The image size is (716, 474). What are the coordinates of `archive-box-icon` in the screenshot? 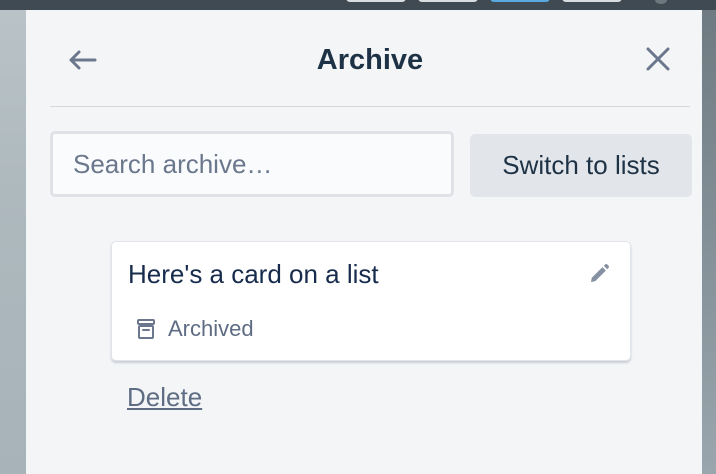 It's located at (146, 329).